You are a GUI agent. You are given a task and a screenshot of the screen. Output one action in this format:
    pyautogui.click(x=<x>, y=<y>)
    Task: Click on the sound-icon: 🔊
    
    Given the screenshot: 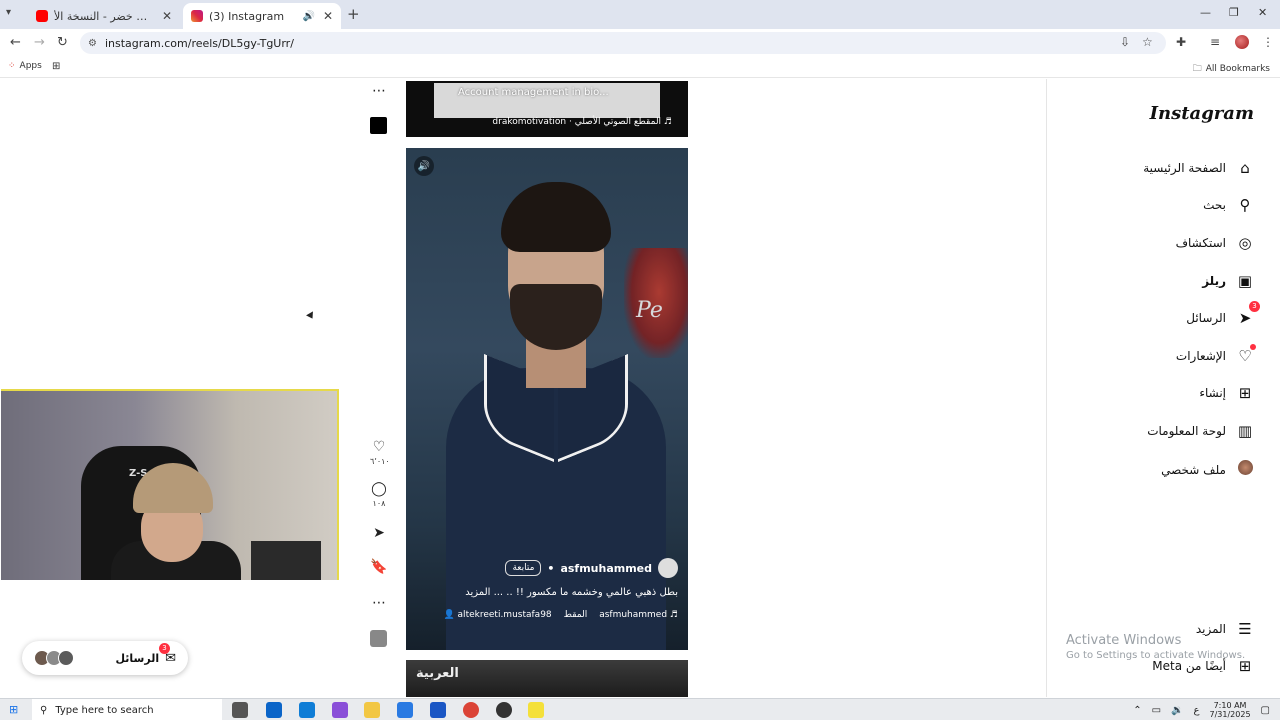 What is the action you would take?
    pyautogui.click(x=424, y=166)
    